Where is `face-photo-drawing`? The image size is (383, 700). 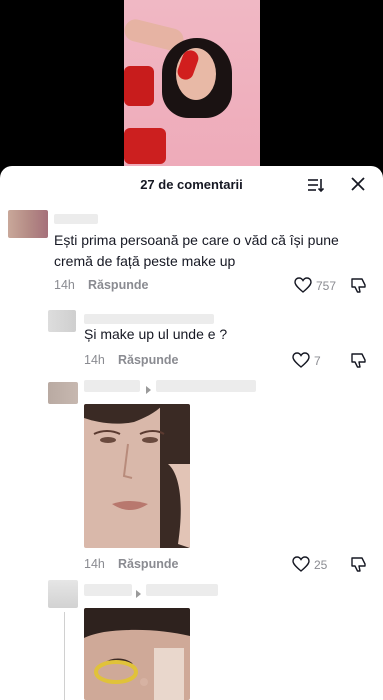 face-photo-drawing is located at coordinates (137, 476).